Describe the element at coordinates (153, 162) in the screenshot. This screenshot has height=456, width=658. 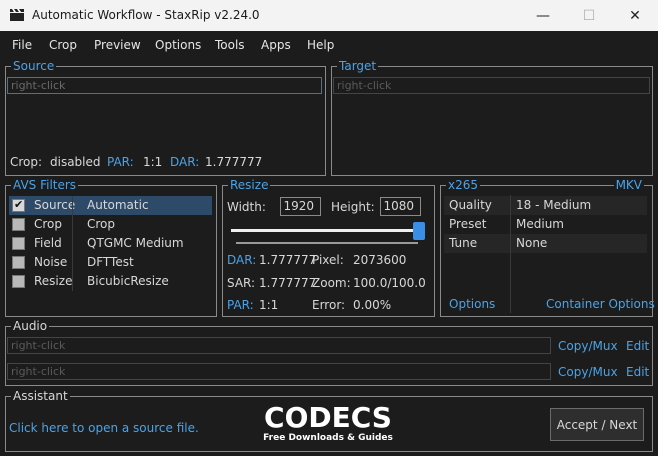
I see `source-par-value: 1:1` at that location.